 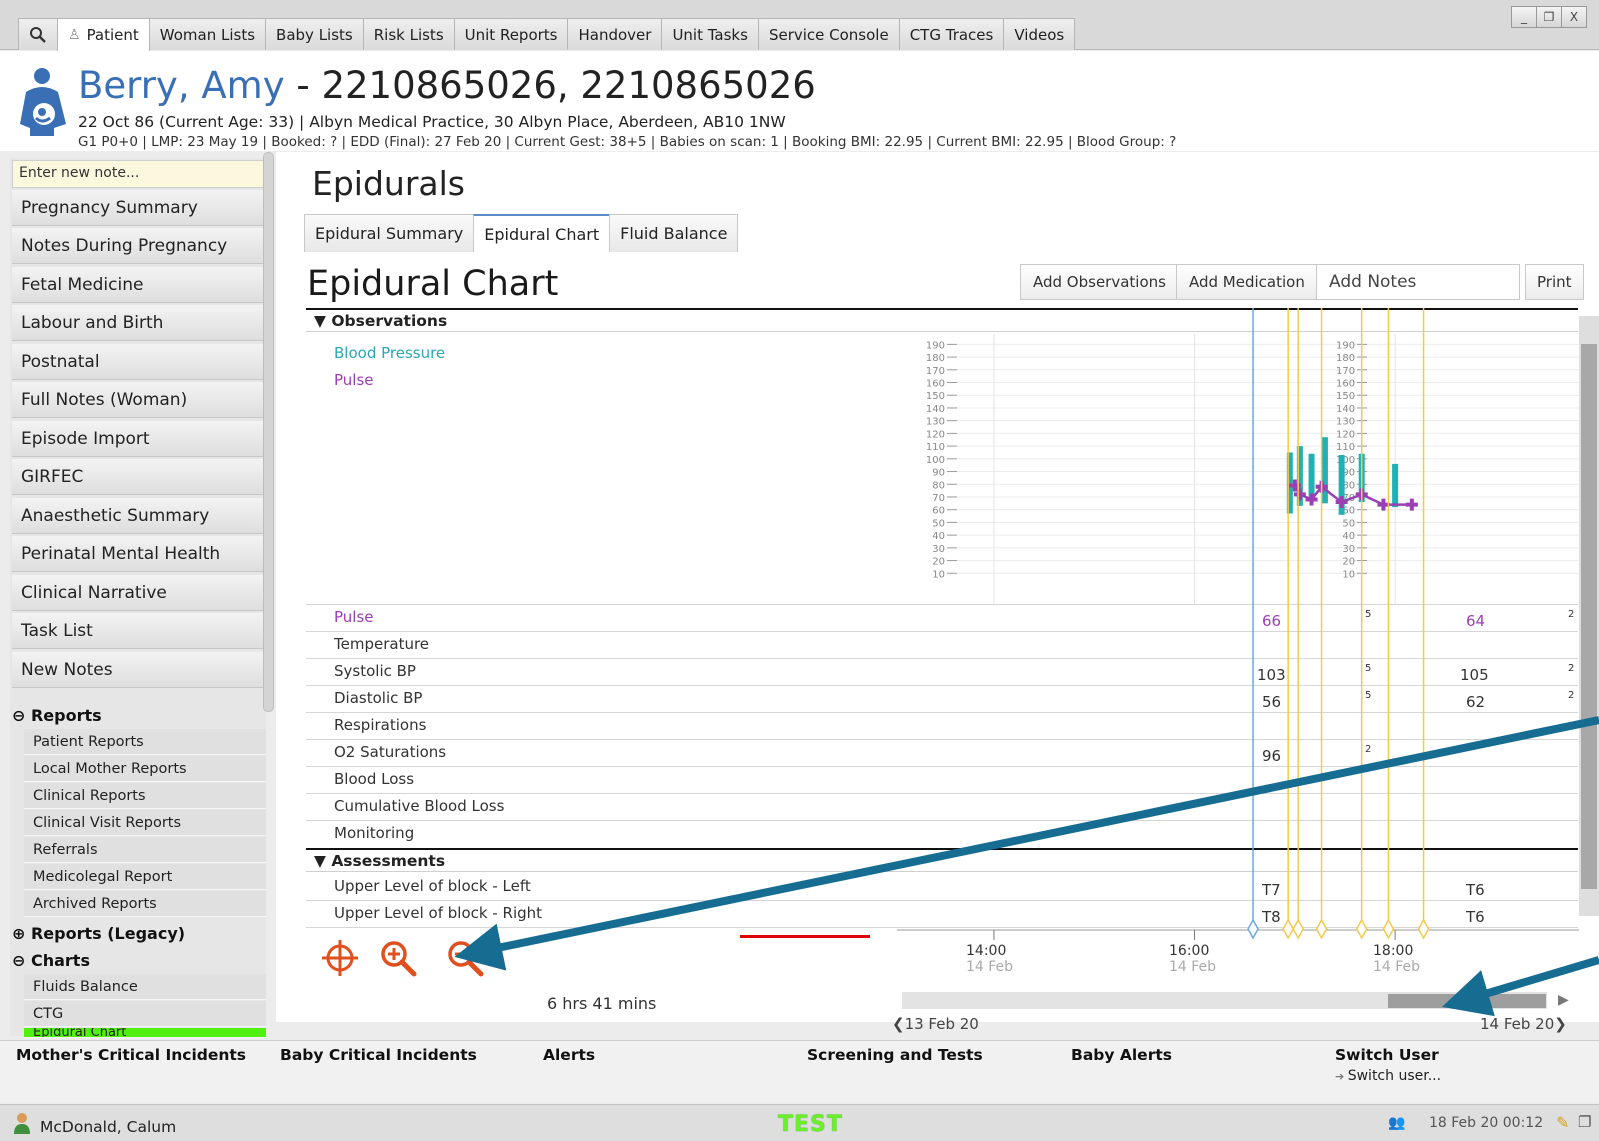 What do you see at coordinates (139, 285) in the screenshot?
I see `nav-fetal-medicine: Fetal Medicine` at bounding box center [139, 285].